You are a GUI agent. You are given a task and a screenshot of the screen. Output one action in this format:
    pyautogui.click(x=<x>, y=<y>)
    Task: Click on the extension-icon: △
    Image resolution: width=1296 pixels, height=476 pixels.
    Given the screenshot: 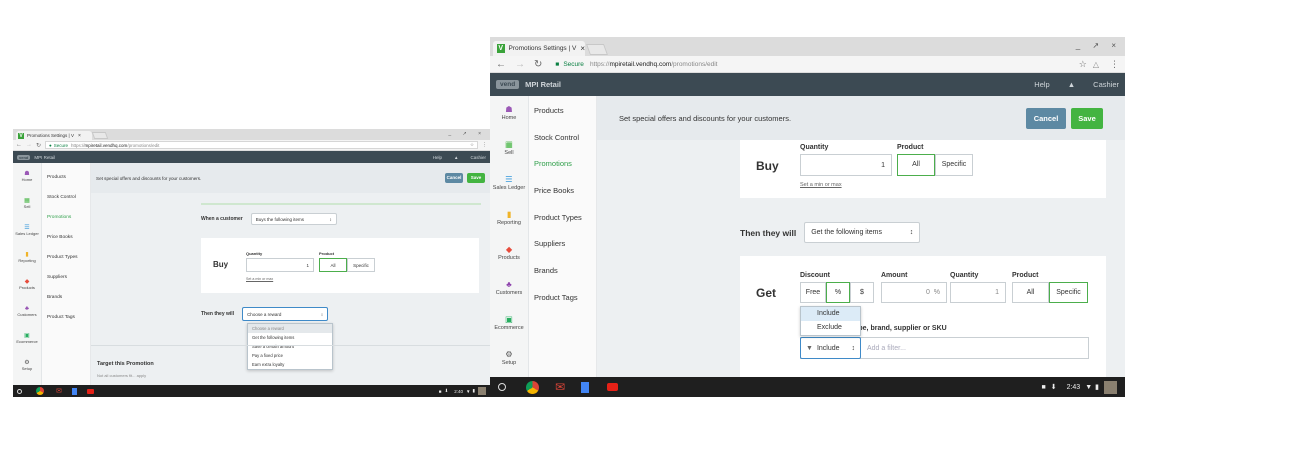 What is the action you would take?
    pyautogui.click(x=1096, y=64)
    